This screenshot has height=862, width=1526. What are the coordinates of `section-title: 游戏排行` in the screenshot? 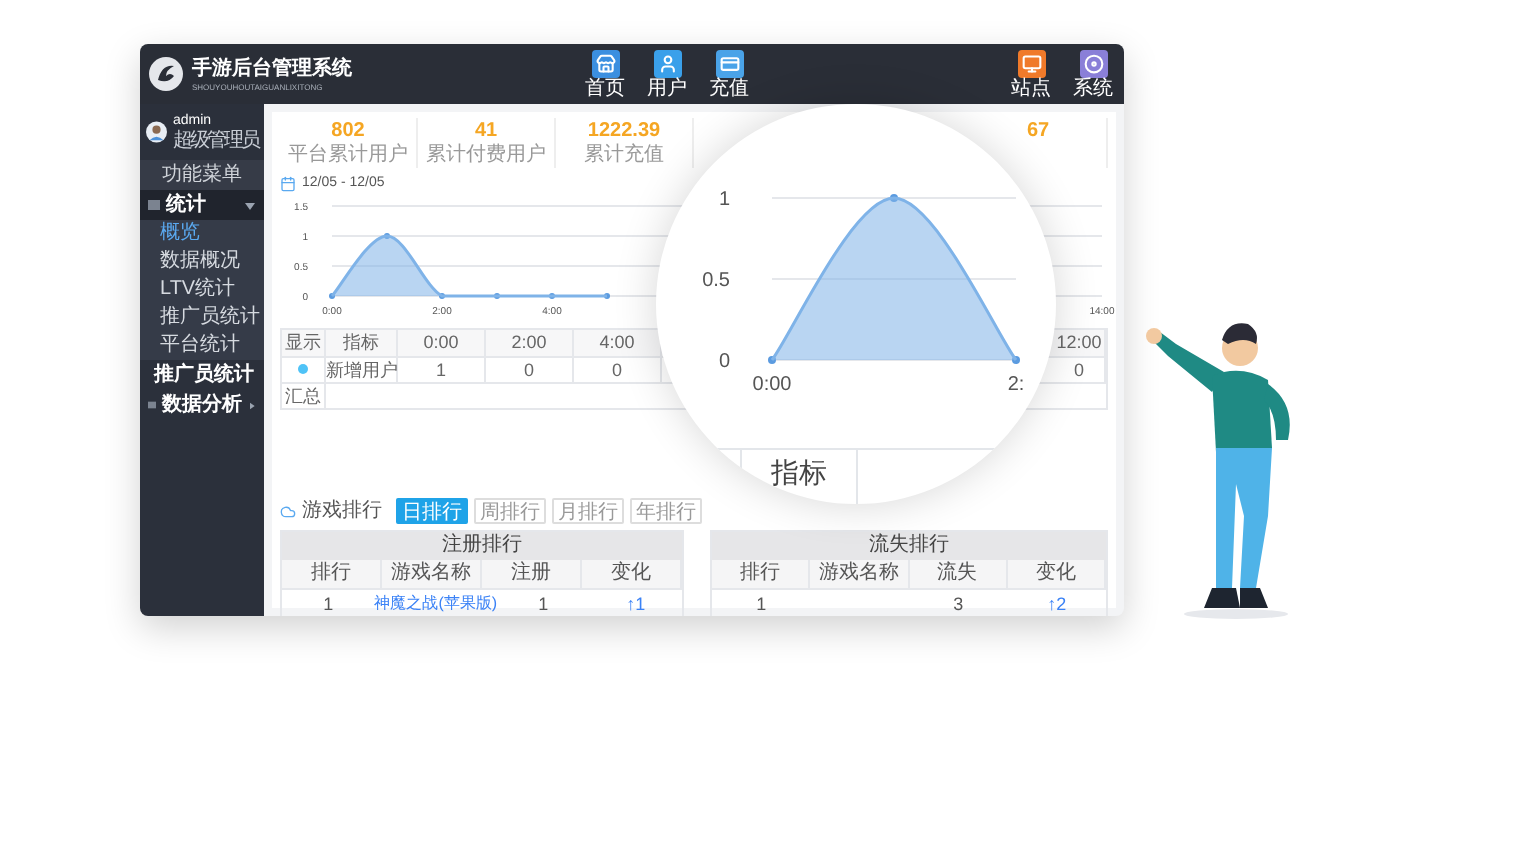 It's located at (342, 511).